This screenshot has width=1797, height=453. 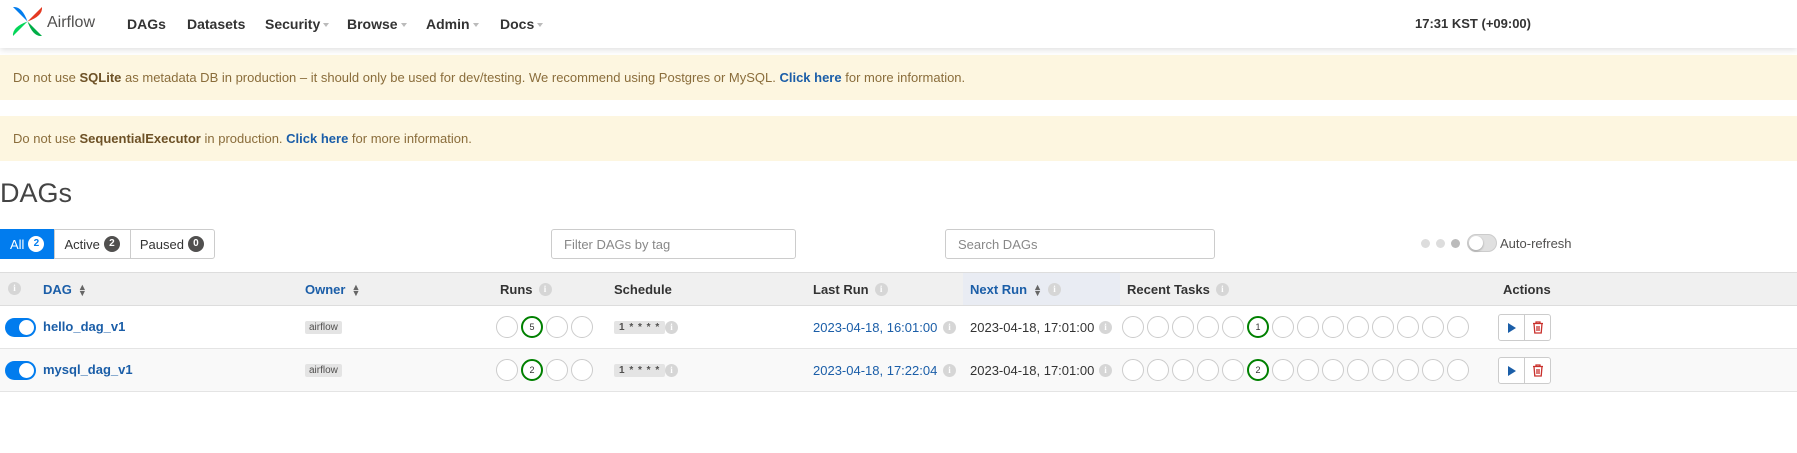 What do you see at coordinates (216, 24) in the screenshot?
I see `nav-datasets: Datasets` at bounding box center [216, 24].